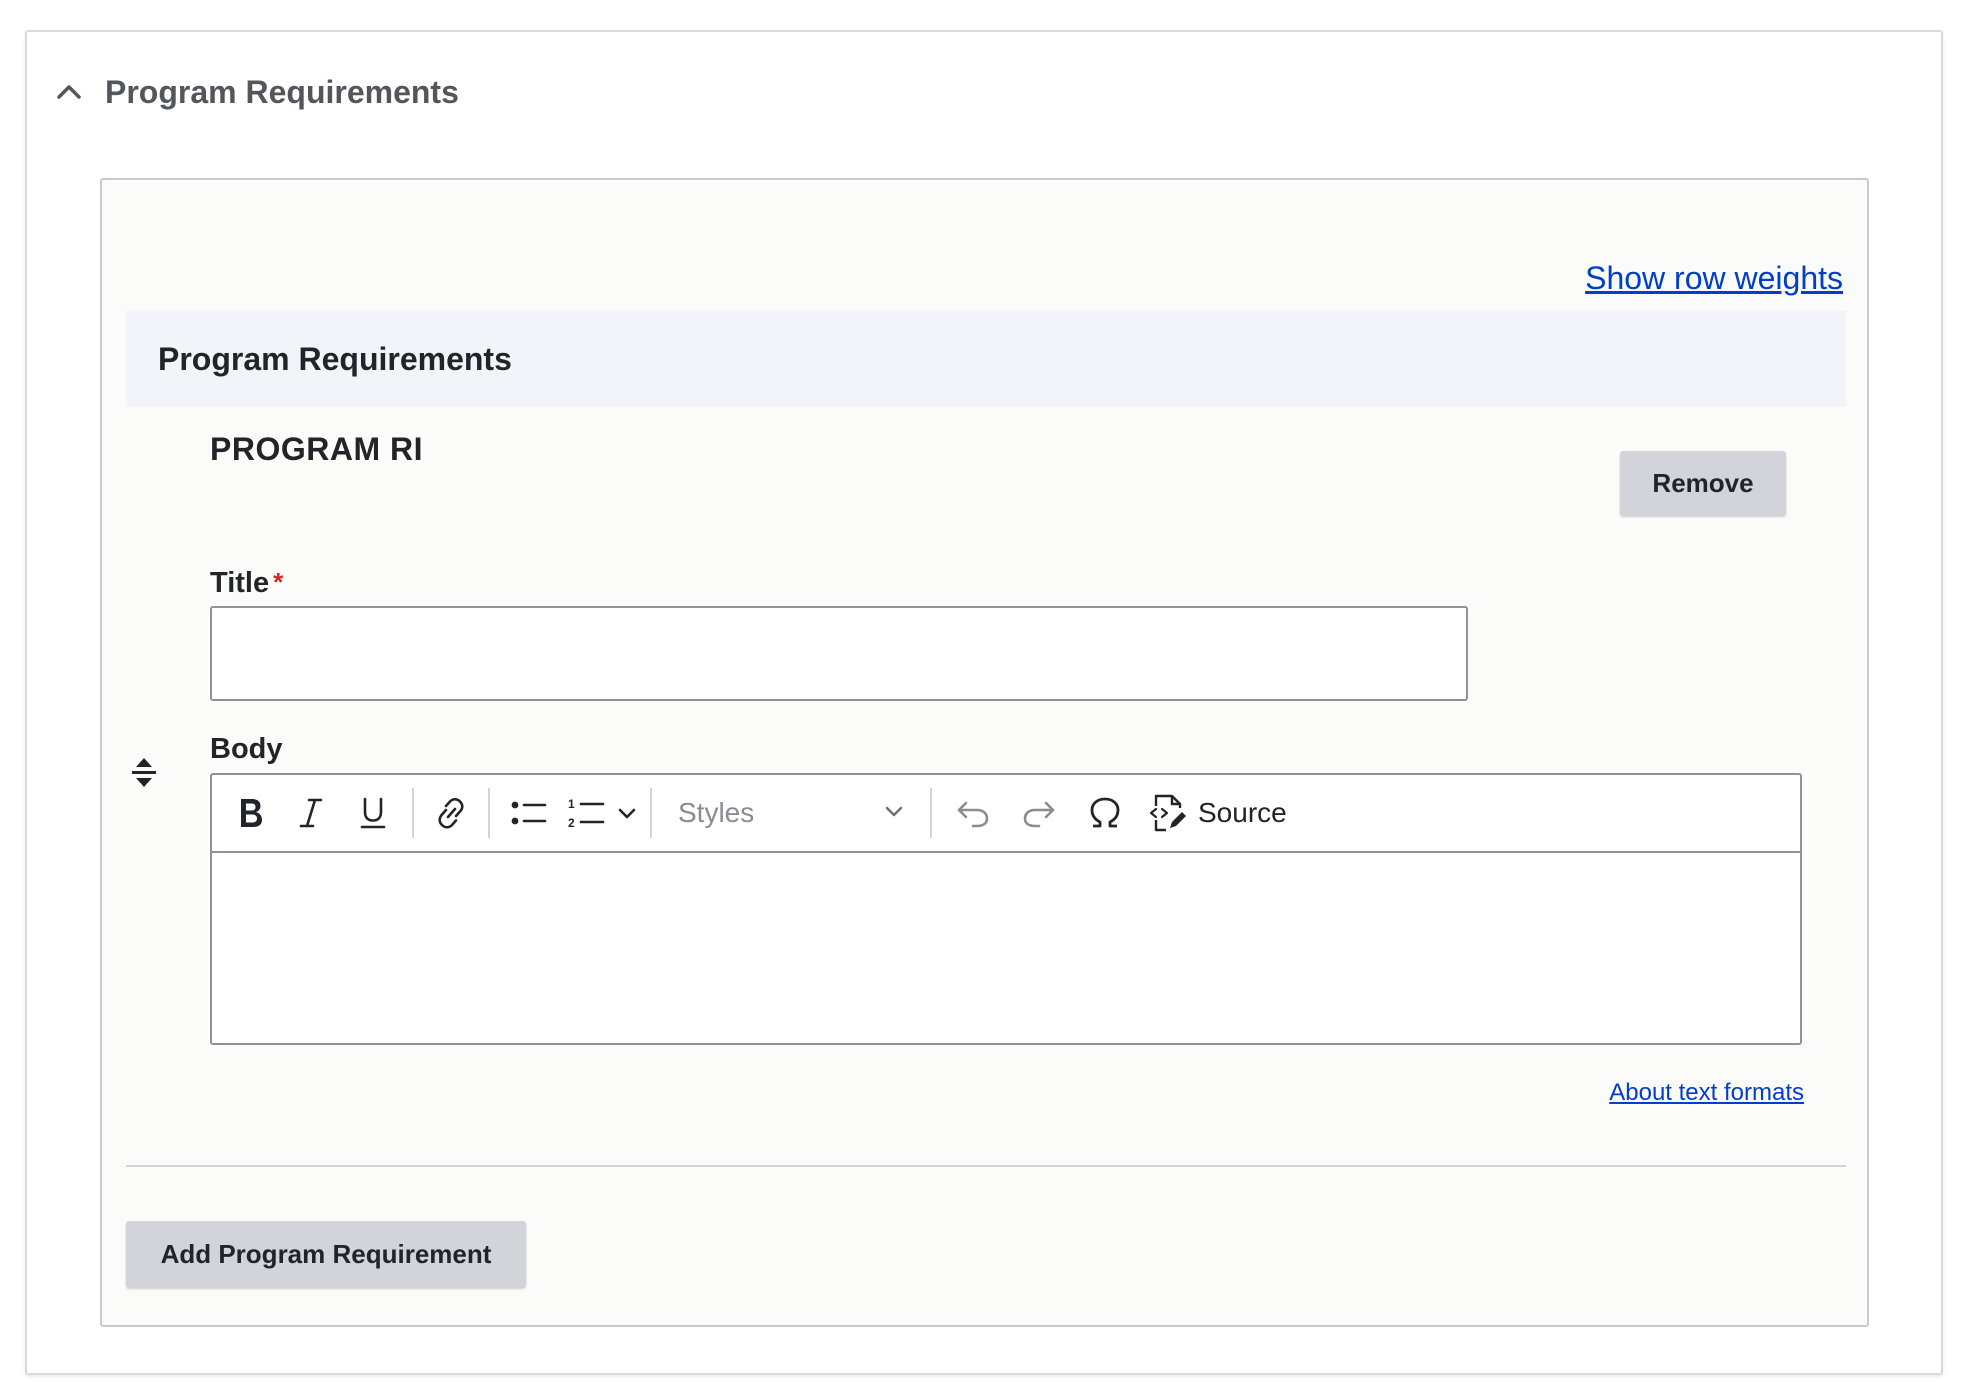  Describe the element at coordinates (1242, 812) in the screenshot. I see `source-label: Source` at that location.